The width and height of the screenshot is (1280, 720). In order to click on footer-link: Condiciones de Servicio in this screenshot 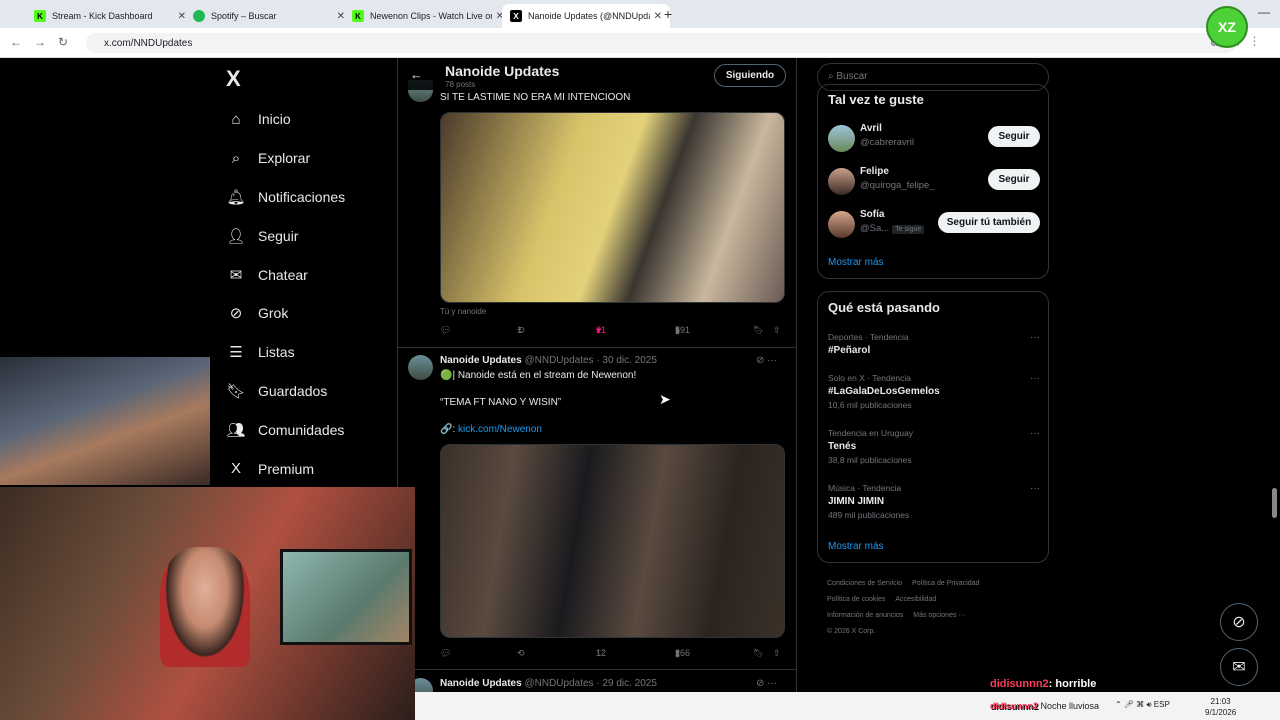, I will do `click(864, 583)`.